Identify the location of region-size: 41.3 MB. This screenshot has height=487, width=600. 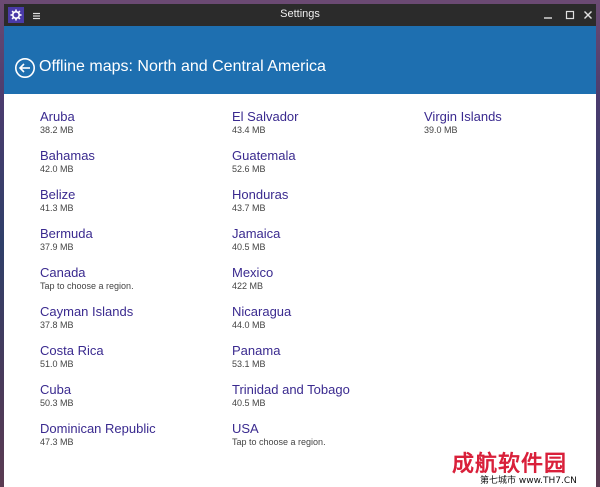
(57, 208).